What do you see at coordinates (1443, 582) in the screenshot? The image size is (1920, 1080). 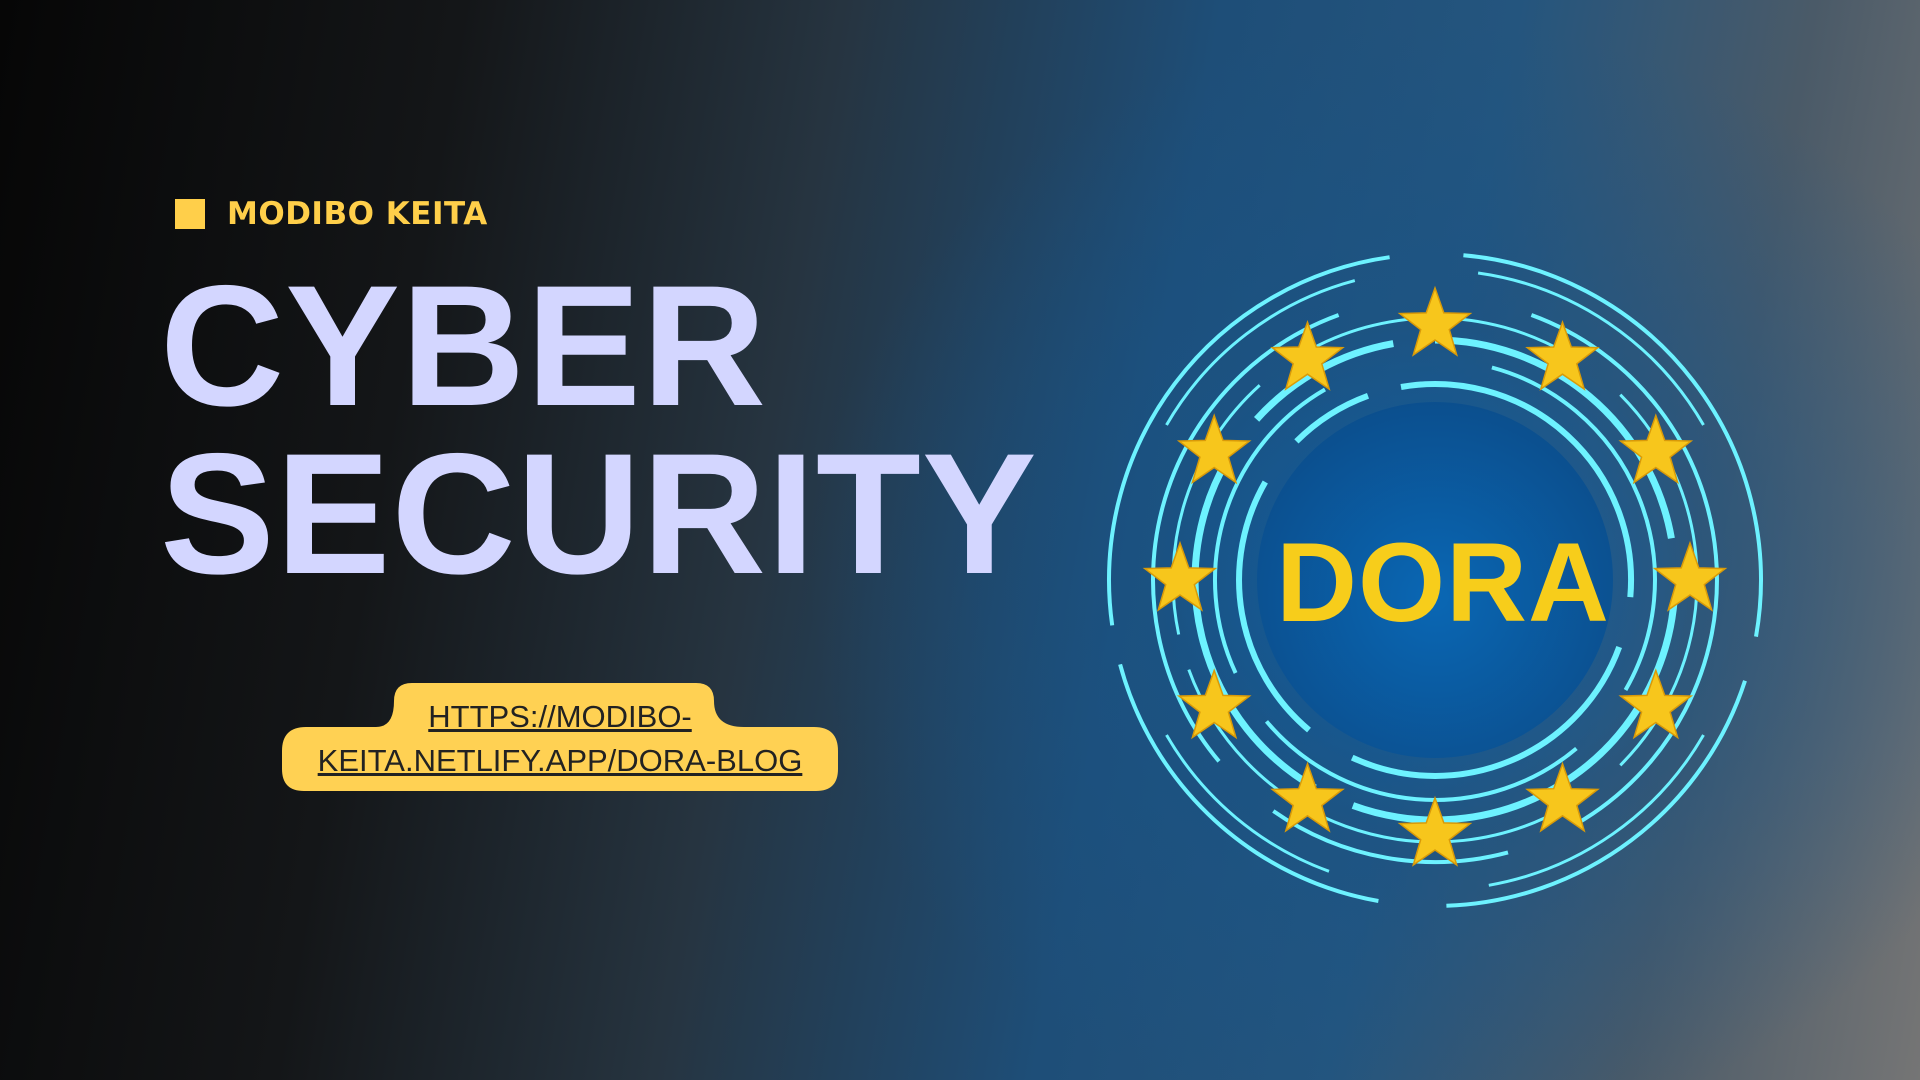 I see `dora-label: DORA` at bounding box center [1443, 582].